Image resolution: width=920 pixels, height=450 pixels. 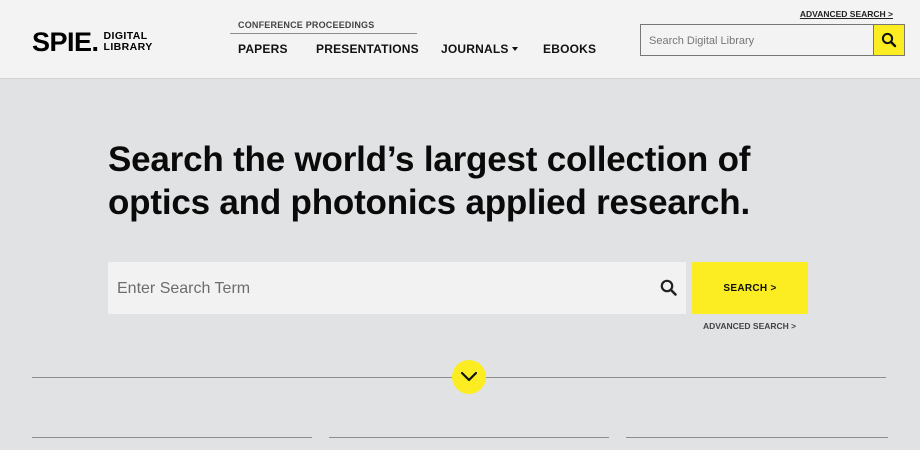 I want to click on nav-ebooks: EBOOKS, so click(x=569, y=49).